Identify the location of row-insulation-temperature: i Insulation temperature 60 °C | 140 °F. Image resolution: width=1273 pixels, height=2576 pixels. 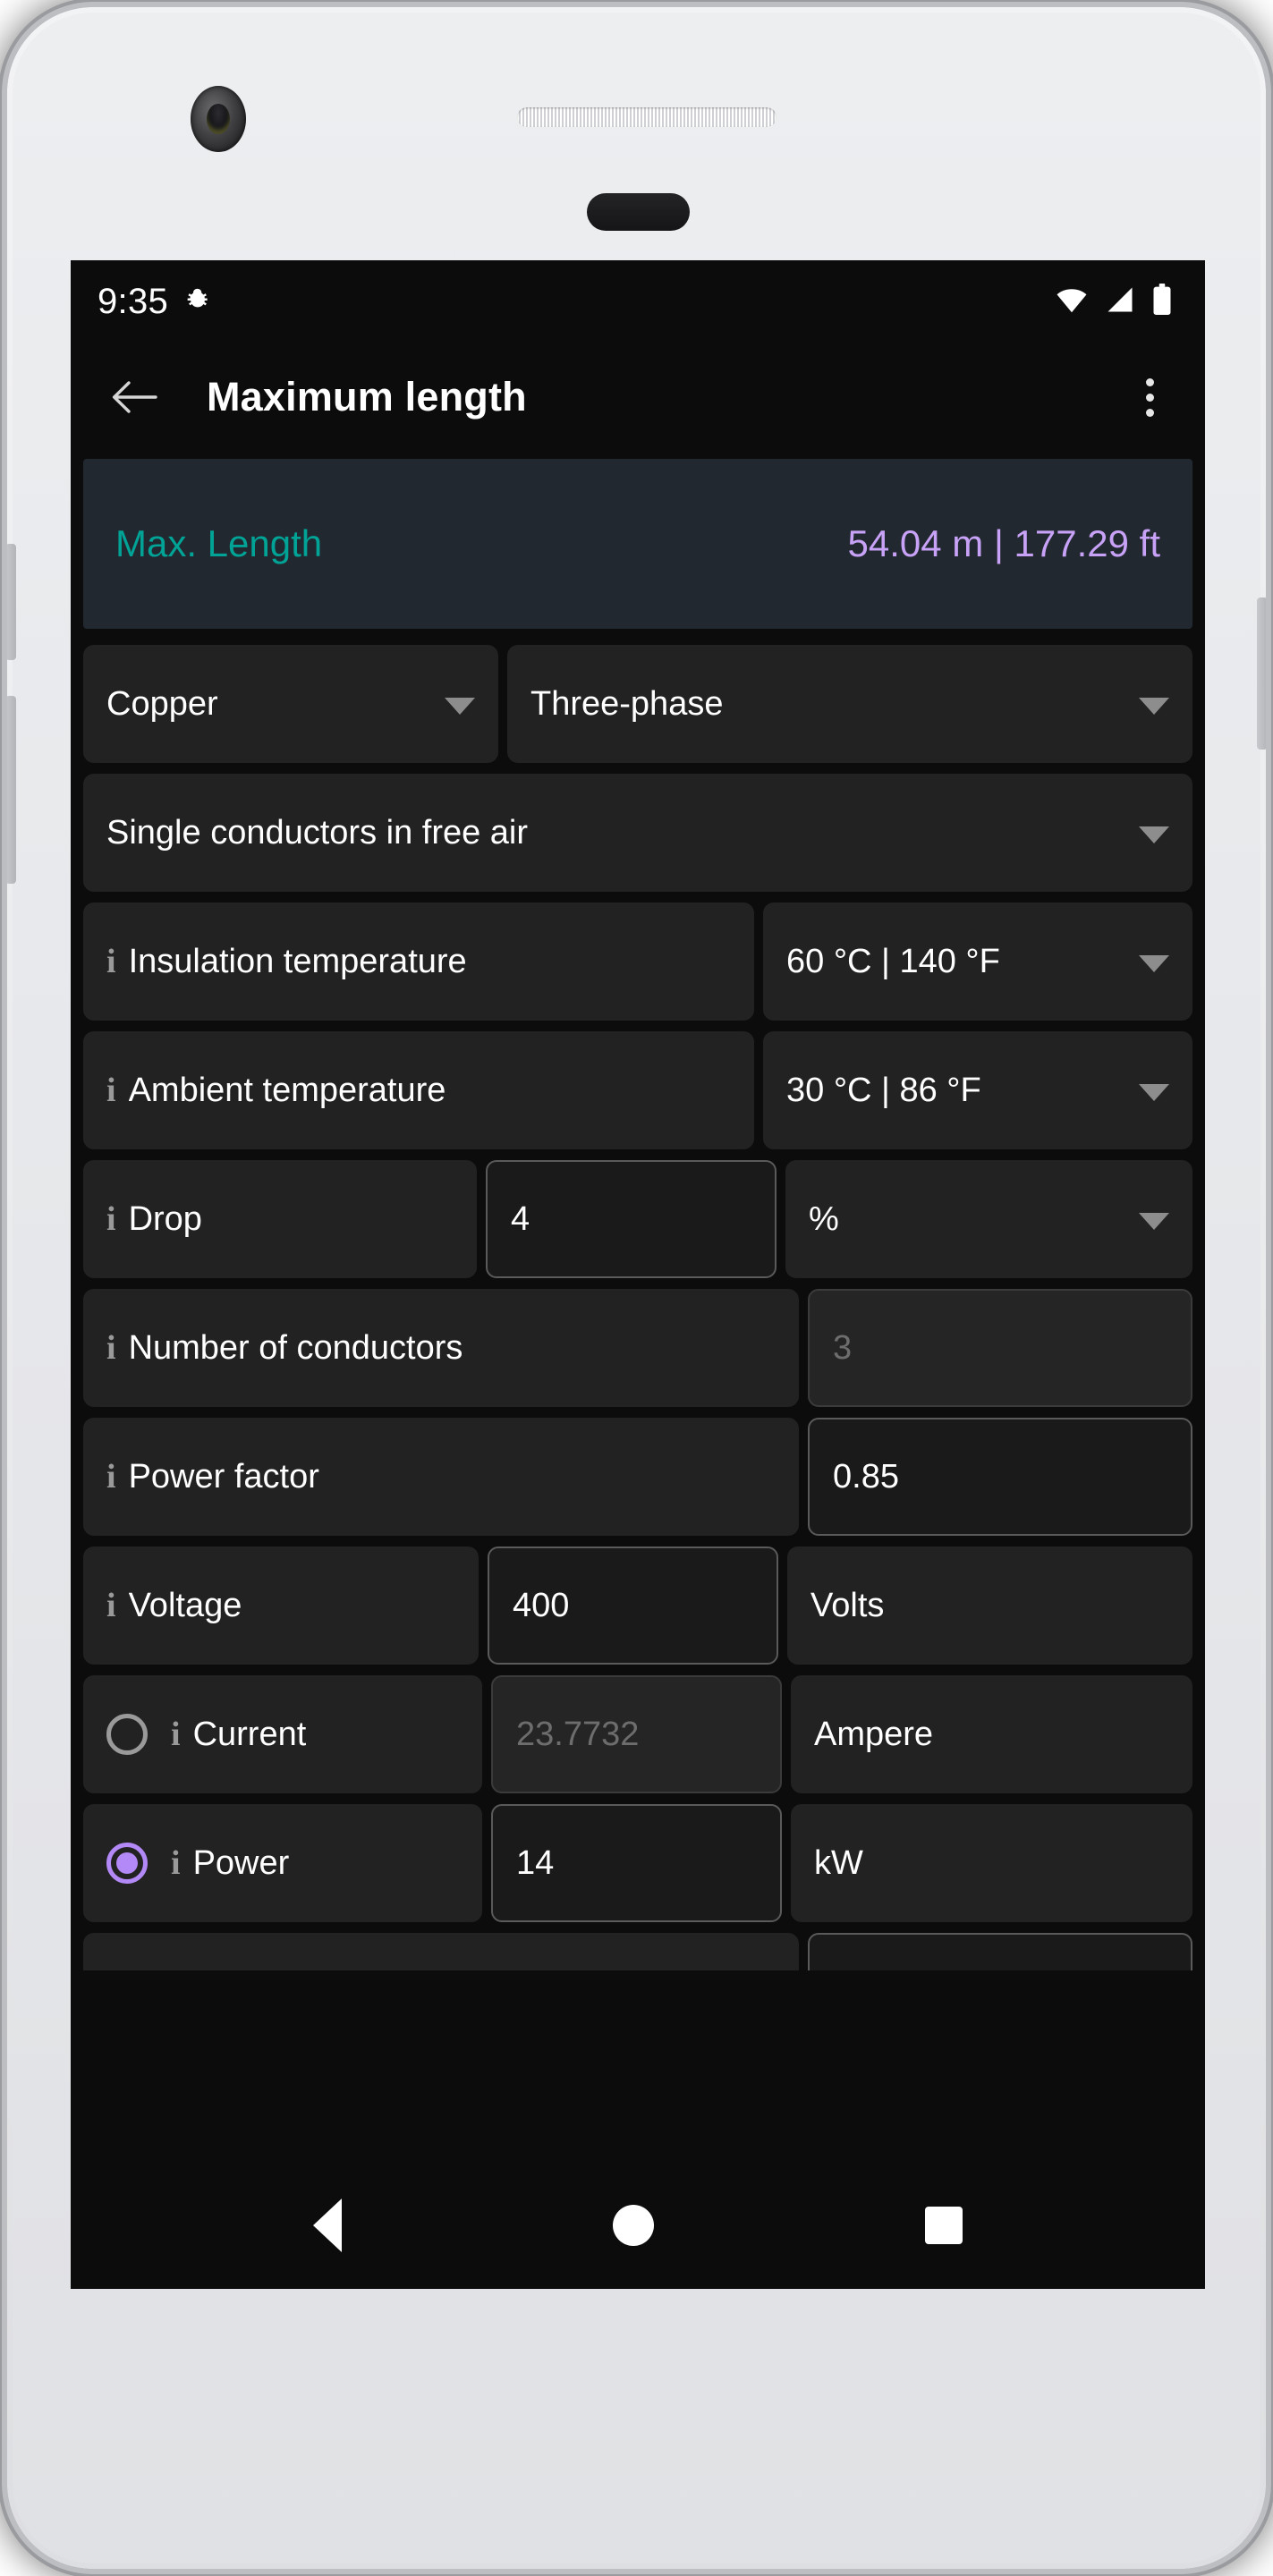
(637, 961).